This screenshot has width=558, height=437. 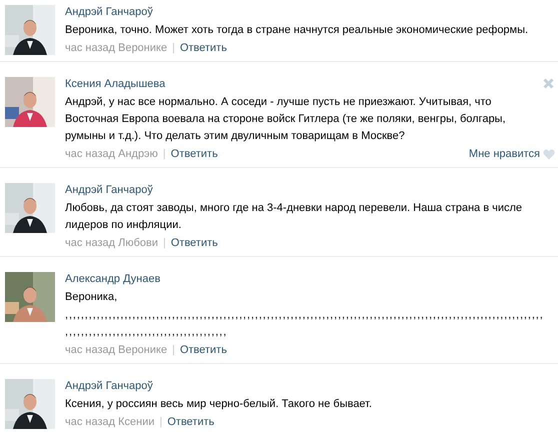 What do you see at coordinates (504, 154) in the screenshot?
I see `like-link: Мне нравится` at bounding box center [504, 154].